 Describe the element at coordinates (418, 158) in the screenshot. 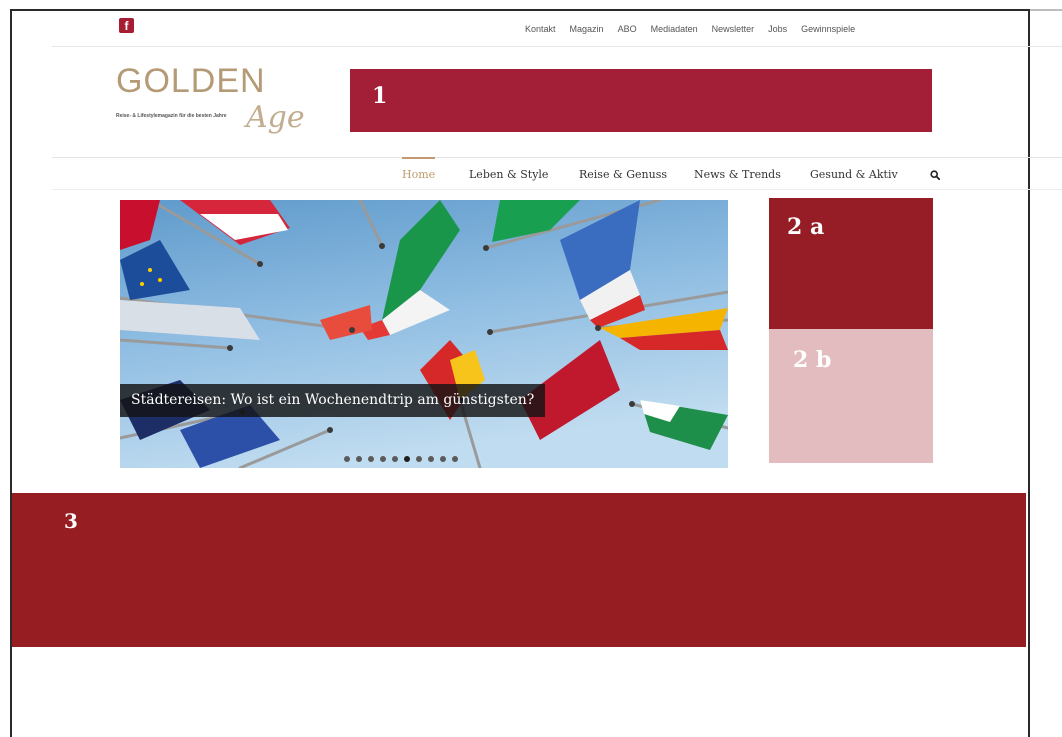

I see `nav-active-indicator` at that location.